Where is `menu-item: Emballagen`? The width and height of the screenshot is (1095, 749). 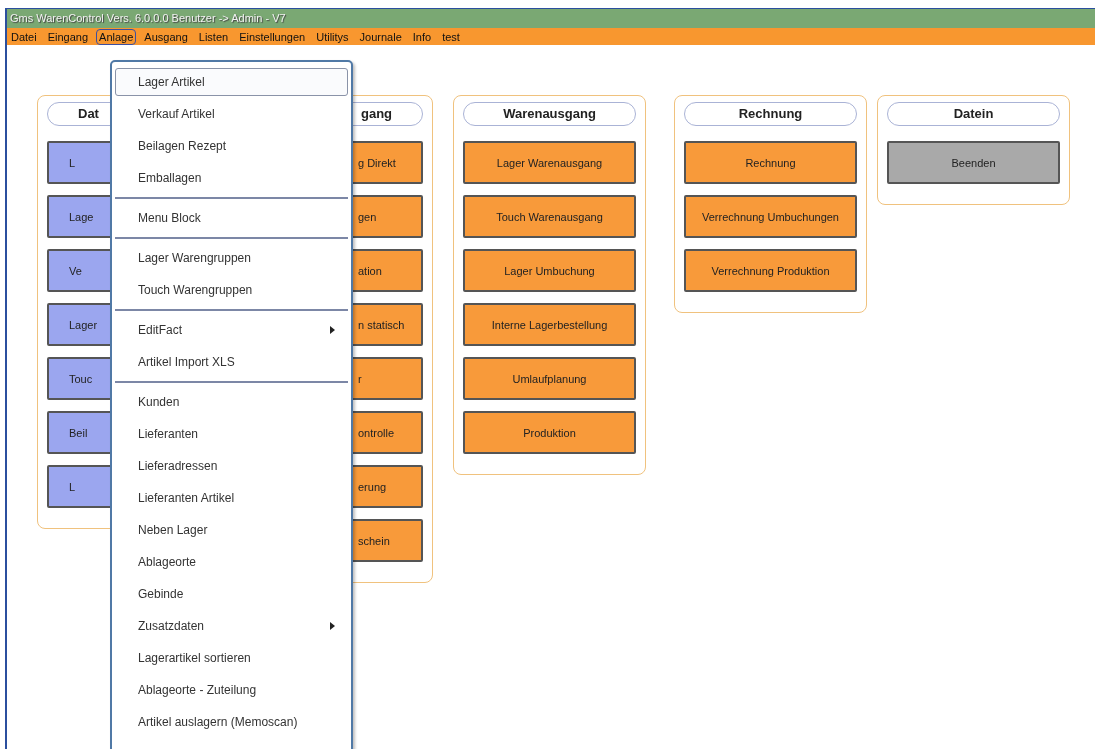
menu-item: Emballagen is located at coordinates (231, 178).